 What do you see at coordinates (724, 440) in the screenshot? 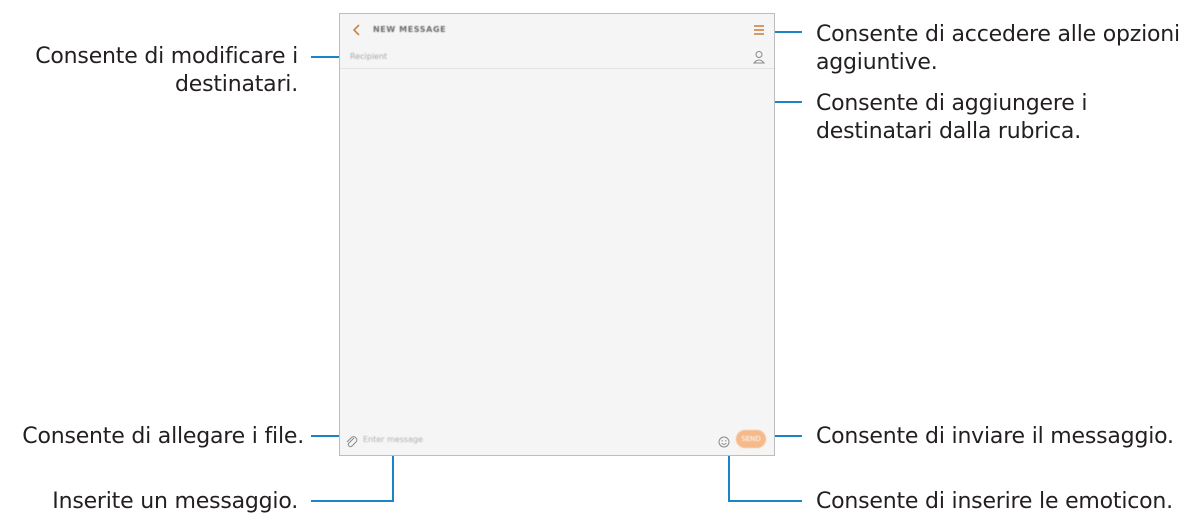
I see `smiley-icon` at bounding box center [724, 440].